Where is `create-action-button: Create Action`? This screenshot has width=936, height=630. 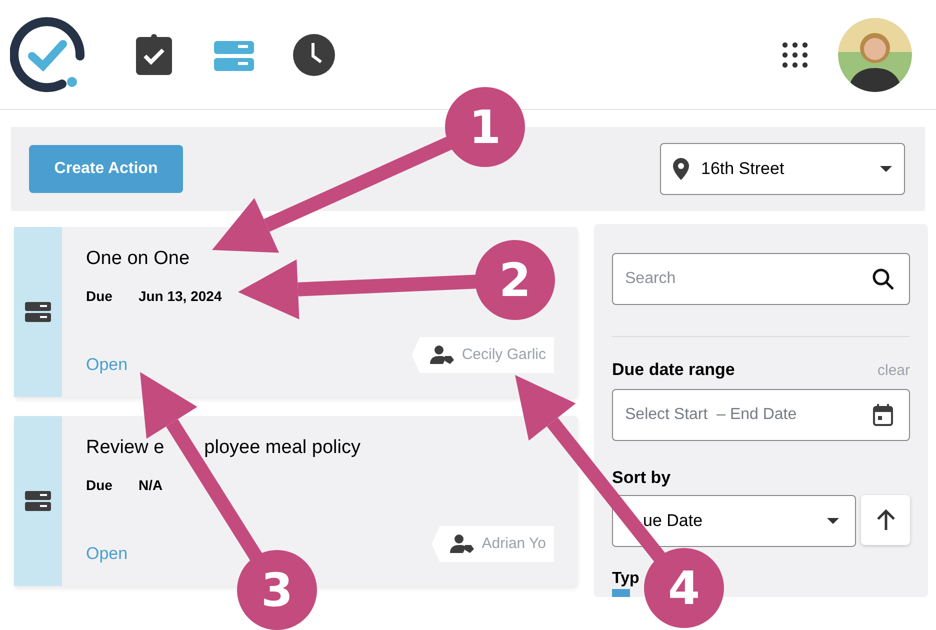
create-action-button: Create Action is located at coordinates (106, 169).